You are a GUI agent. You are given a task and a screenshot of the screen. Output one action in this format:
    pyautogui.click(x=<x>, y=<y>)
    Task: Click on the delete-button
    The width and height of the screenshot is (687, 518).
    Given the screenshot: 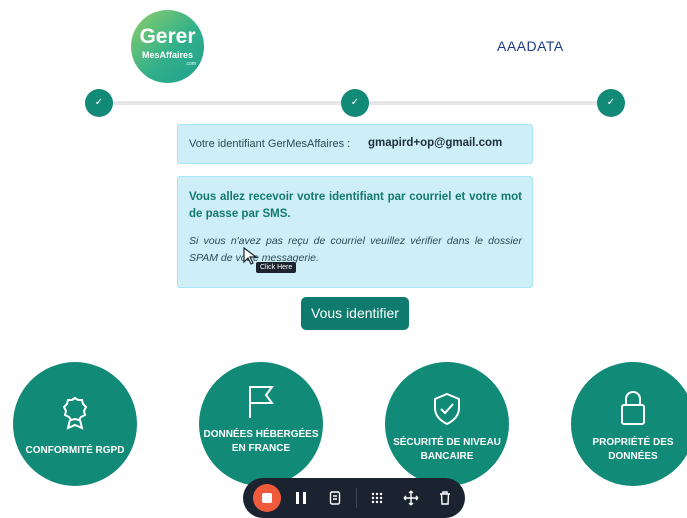 What is the action you would take?
    pyautogui.click(x=445, y=498)
    